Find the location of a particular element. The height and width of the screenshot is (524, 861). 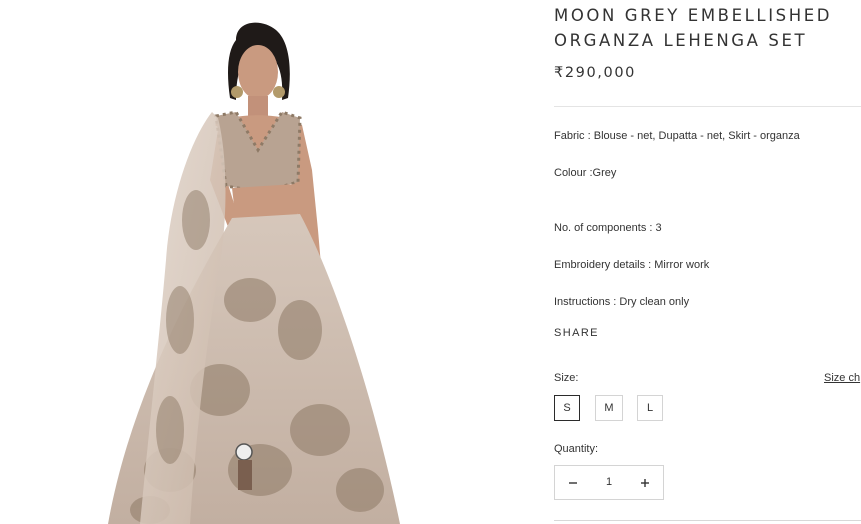

product-title-line1: MOON GREY EMBELLISHED is located at coordinates (693, 15).